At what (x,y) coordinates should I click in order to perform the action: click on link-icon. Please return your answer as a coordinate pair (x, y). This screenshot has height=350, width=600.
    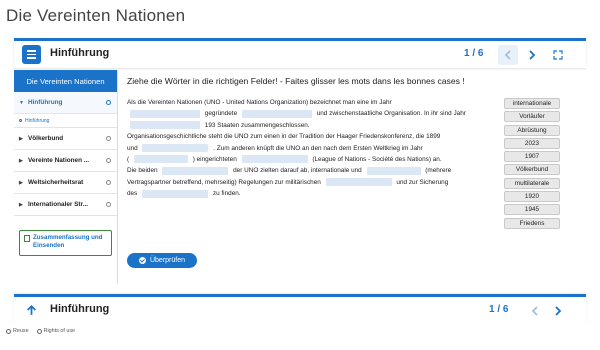
    Looking at the image, I should click on (39, 331).